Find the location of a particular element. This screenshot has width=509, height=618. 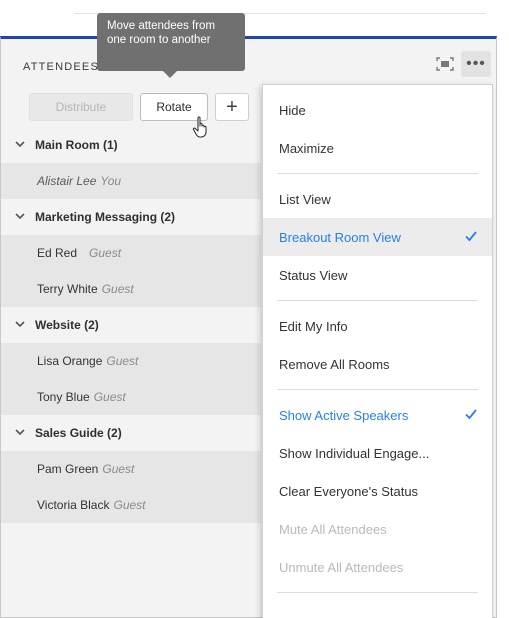

fit-to-window-icon is located at coordinates (445, 64).